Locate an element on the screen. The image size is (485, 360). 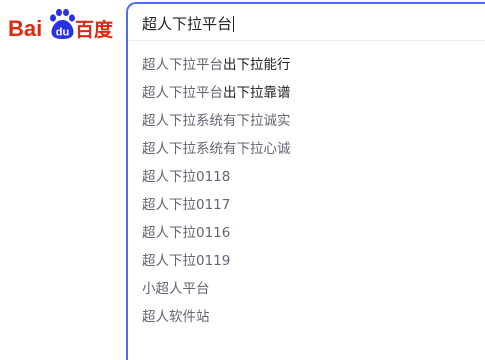
suggestion-prefix: 超人下拉系统有下拉心诚 is located at coordinates (216, 149).